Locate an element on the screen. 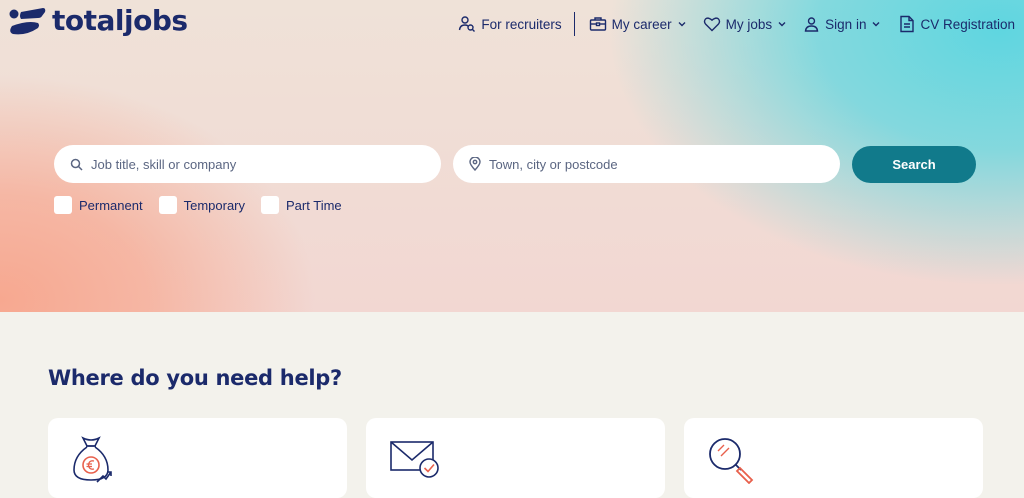  filter-part-time-label: Part Time is located at coordinates (314, 205).